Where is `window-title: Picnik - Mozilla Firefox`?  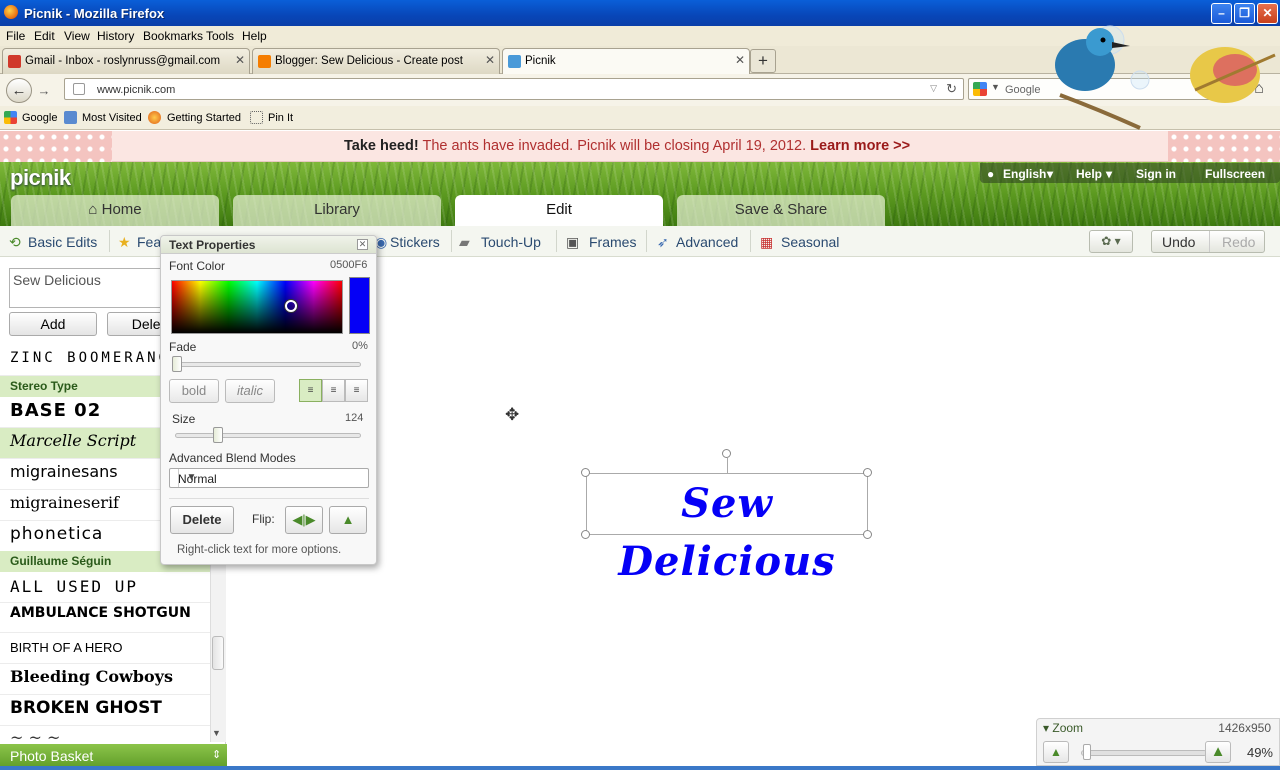 window-title: Picnik - Mozilla Firefox is located at coordinates (94, 13).